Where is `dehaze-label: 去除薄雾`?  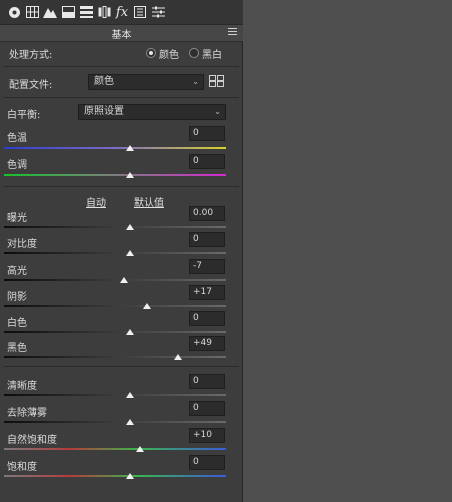 dehaze-label: 去除薄雾 is located at coordinates (27, 413).